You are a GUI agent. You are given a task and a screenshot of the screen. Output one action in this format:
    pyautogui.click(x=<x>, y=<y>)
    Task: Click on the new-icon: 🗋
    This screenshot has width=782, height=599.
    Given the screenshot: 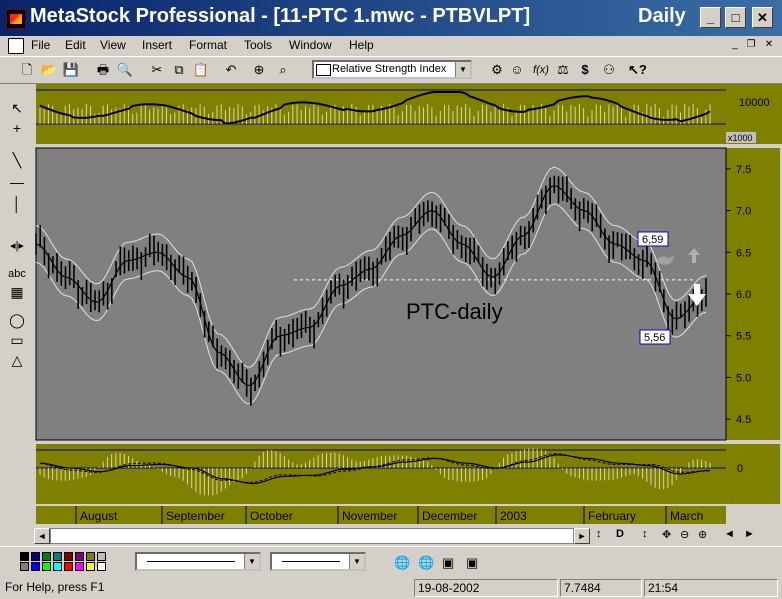 What is the action you would take?
    pyautogui.click(x=27, y=70)
    